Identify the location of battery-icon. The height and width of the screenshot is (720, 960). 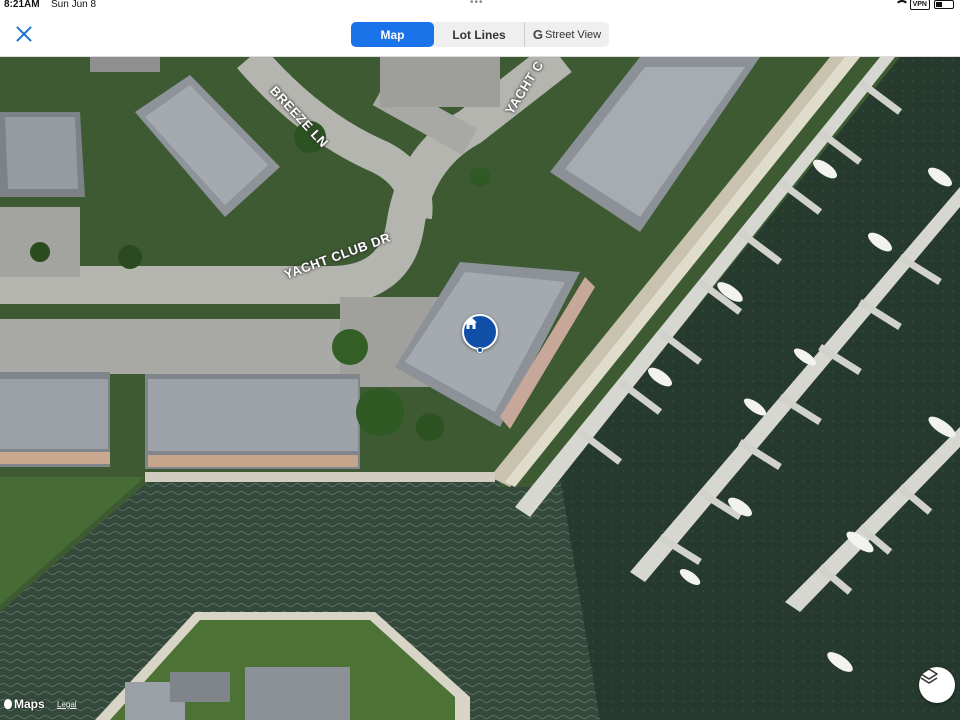
(944, 4).